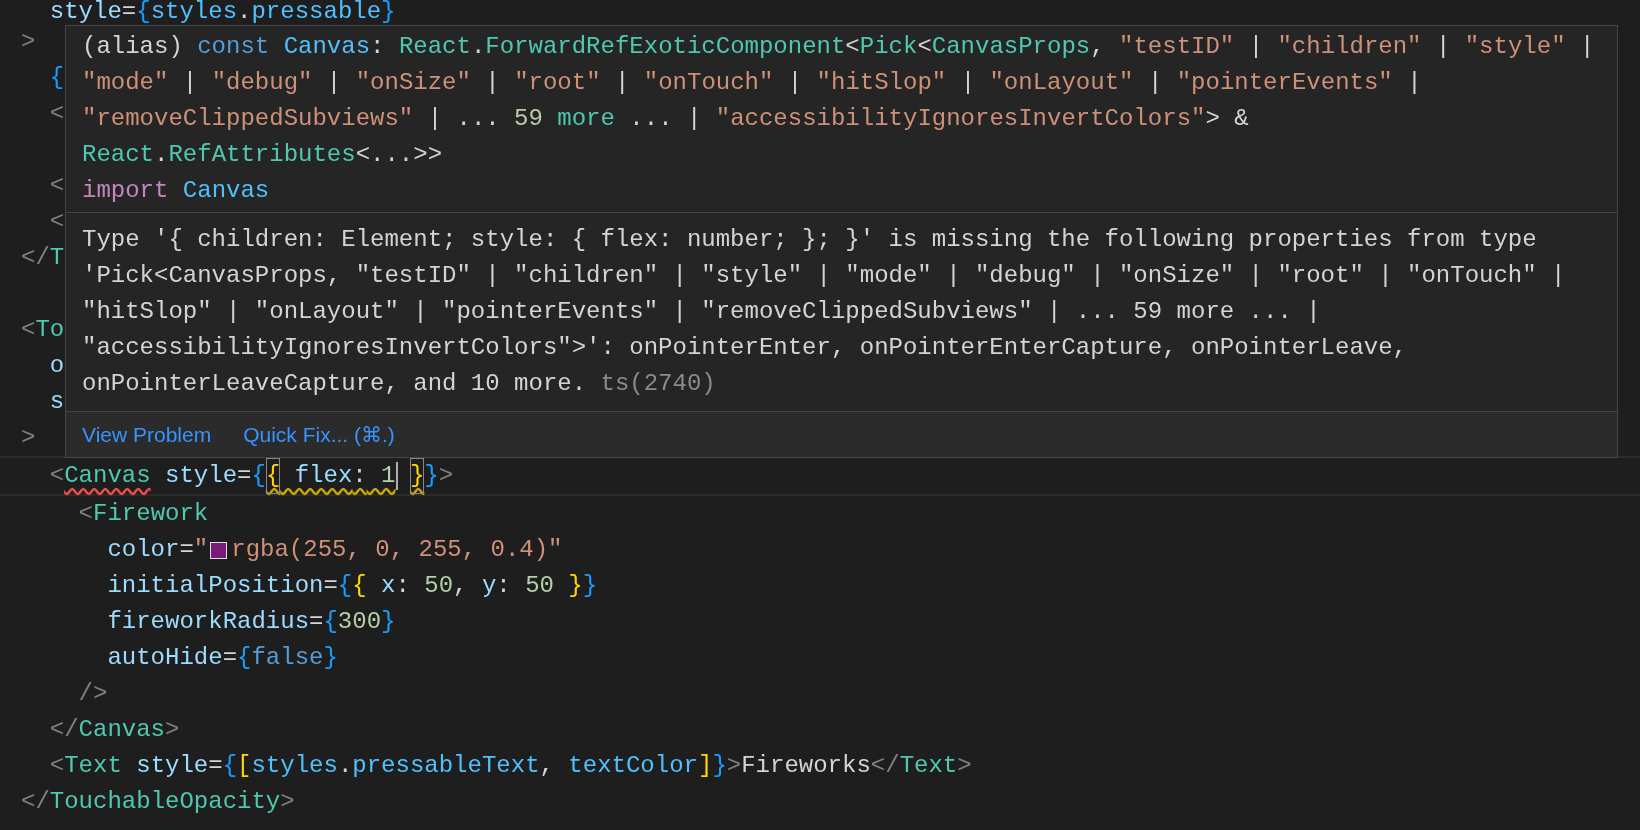 This screenshot has height=830, width=1640. I want to click on code-text: ., so click(478, 46).